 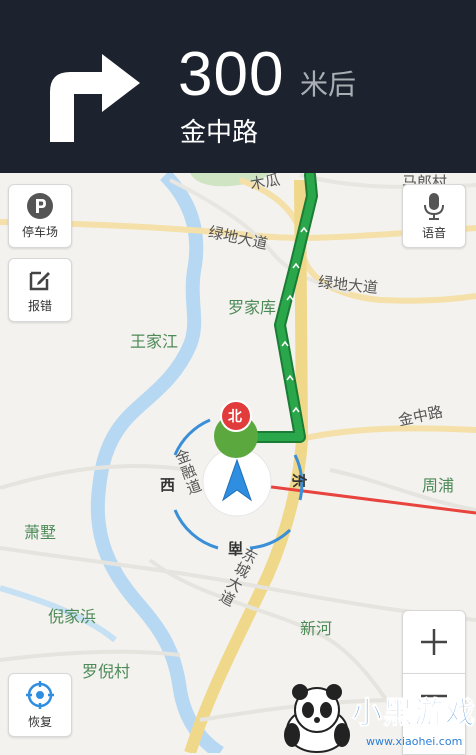 What do you see at coordinates (95, 98) in the screenshot?
I see `turn-right-arrow-icon` at bounding box center [95, 98].